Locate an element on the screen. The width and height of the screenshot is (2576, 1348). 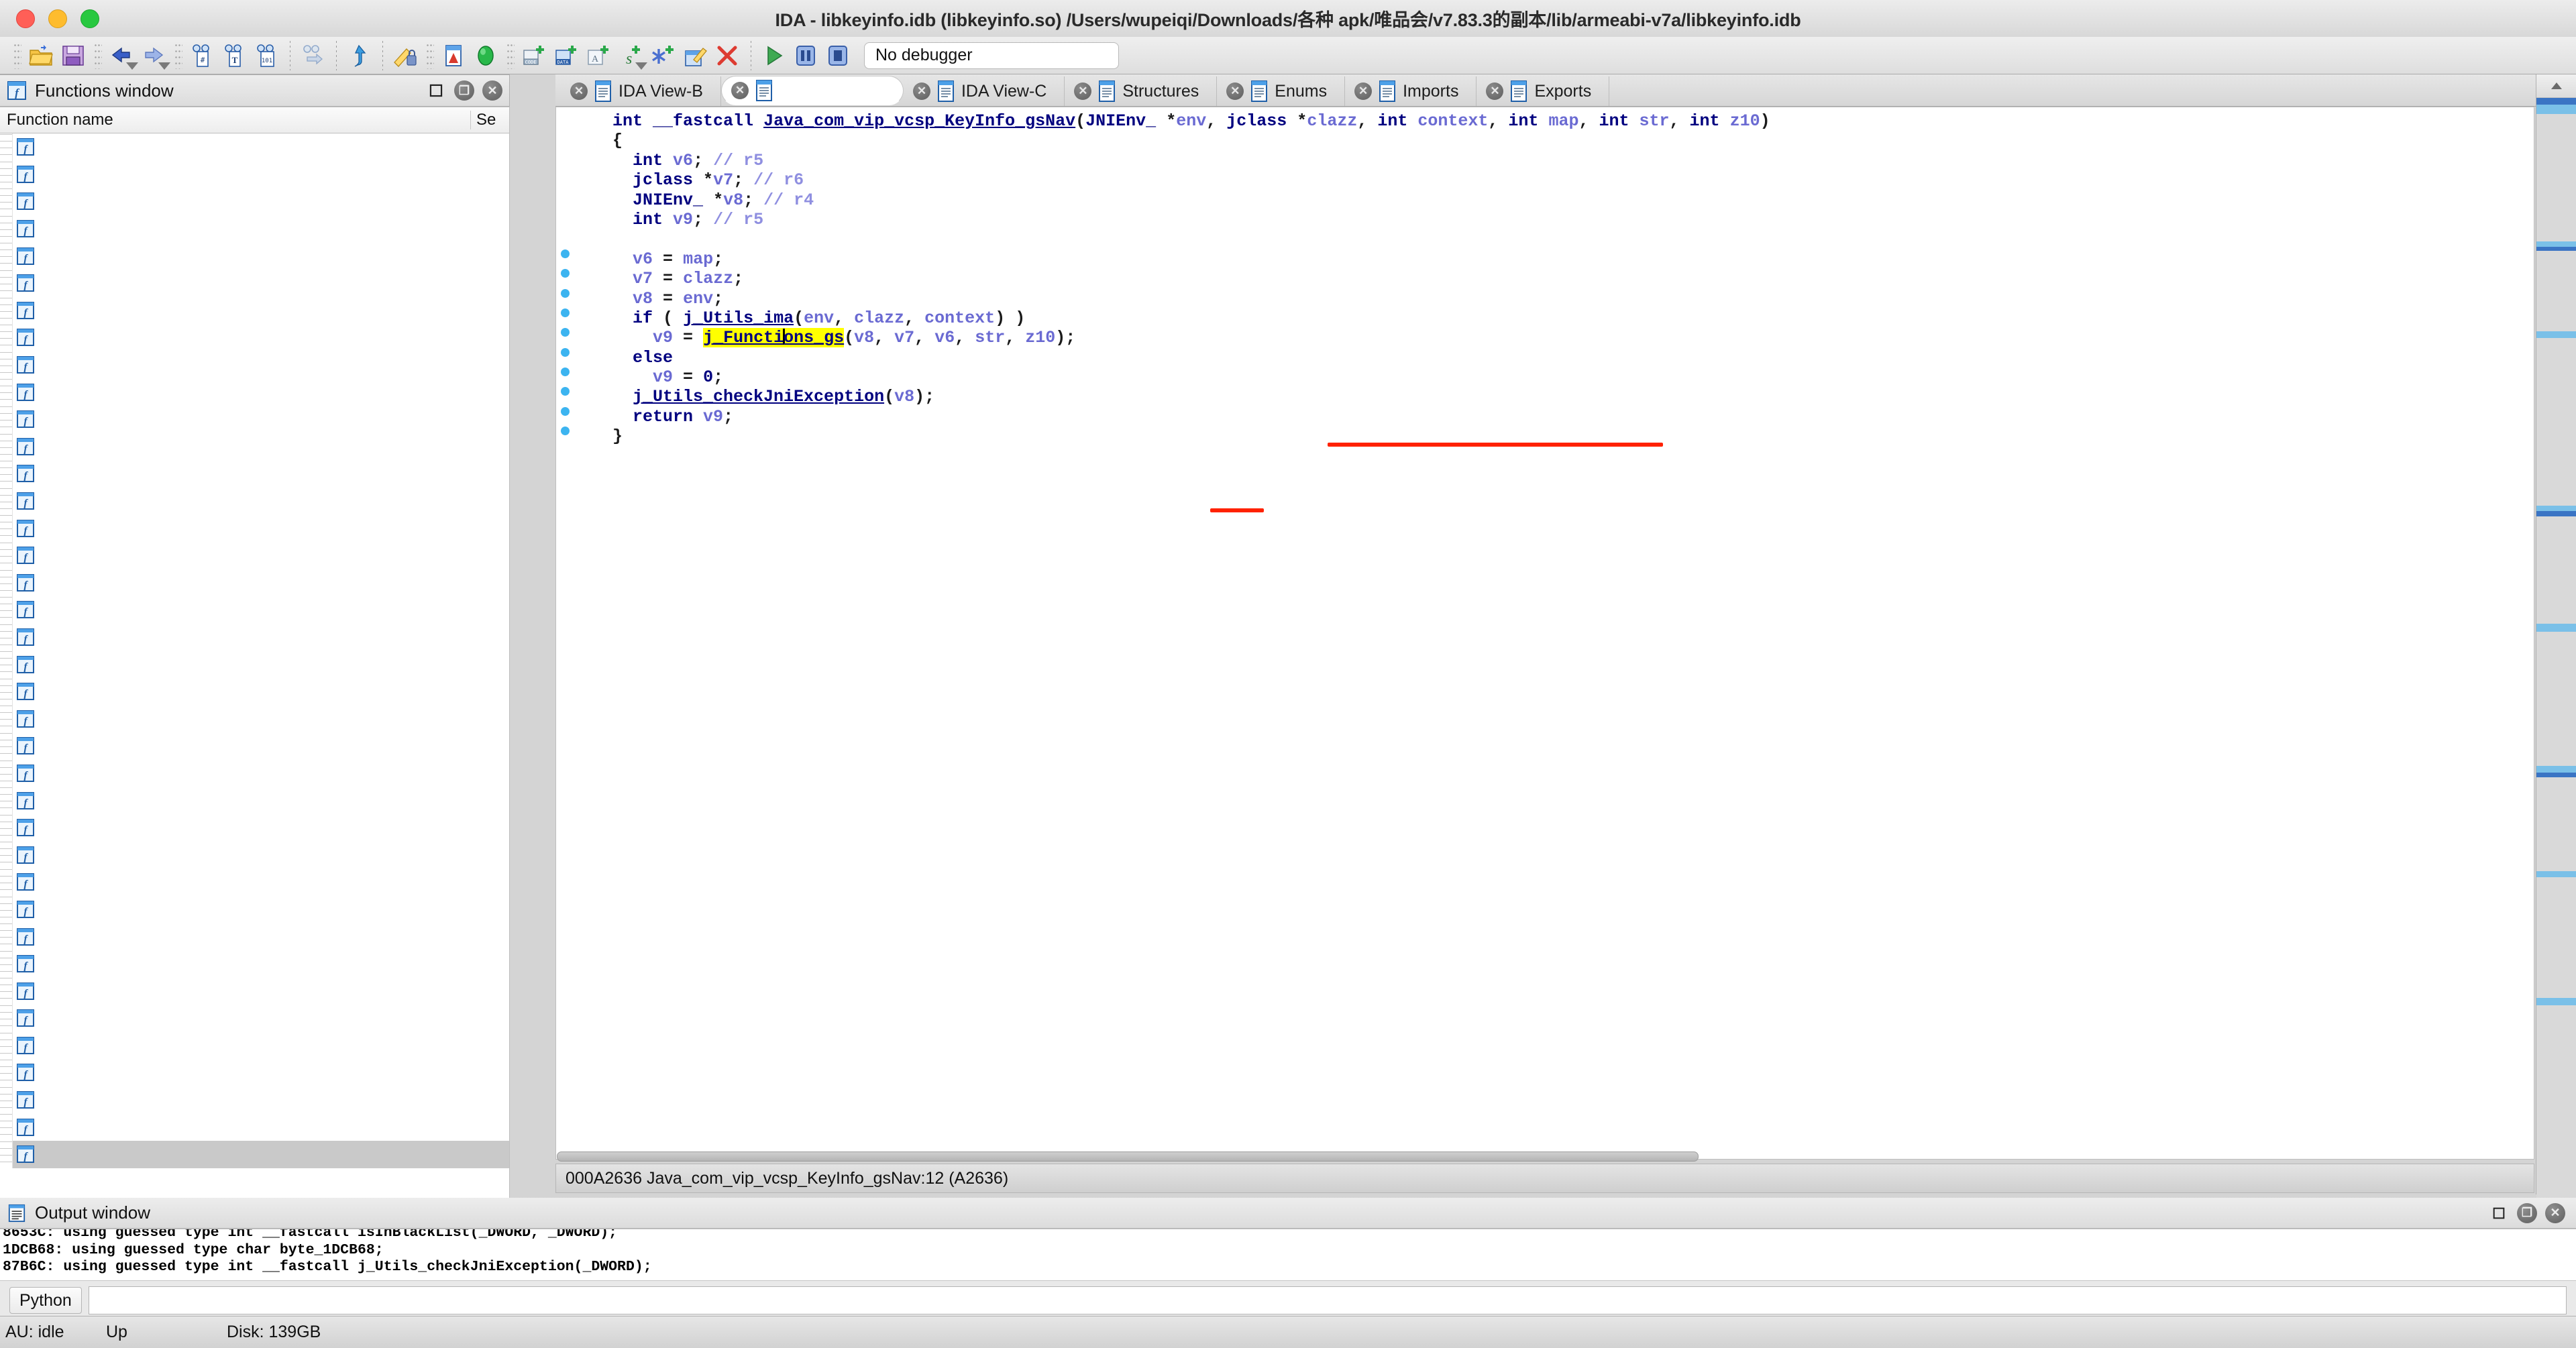
column-segment: Se is located at coordinates (489, 120).